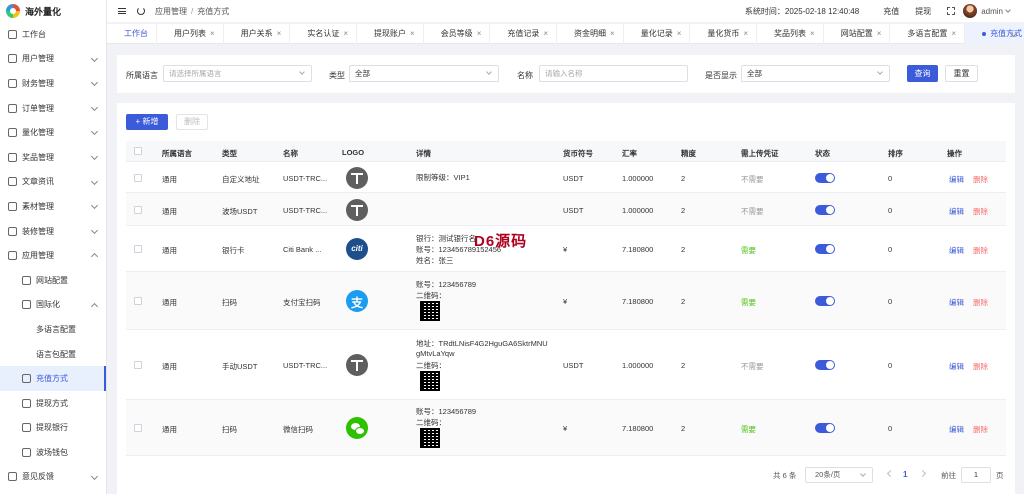  What do you see at coordinates (53, 378) in the screenshot?
I see `sidebar-item: 充值方式` at bounding box center [53, 378].